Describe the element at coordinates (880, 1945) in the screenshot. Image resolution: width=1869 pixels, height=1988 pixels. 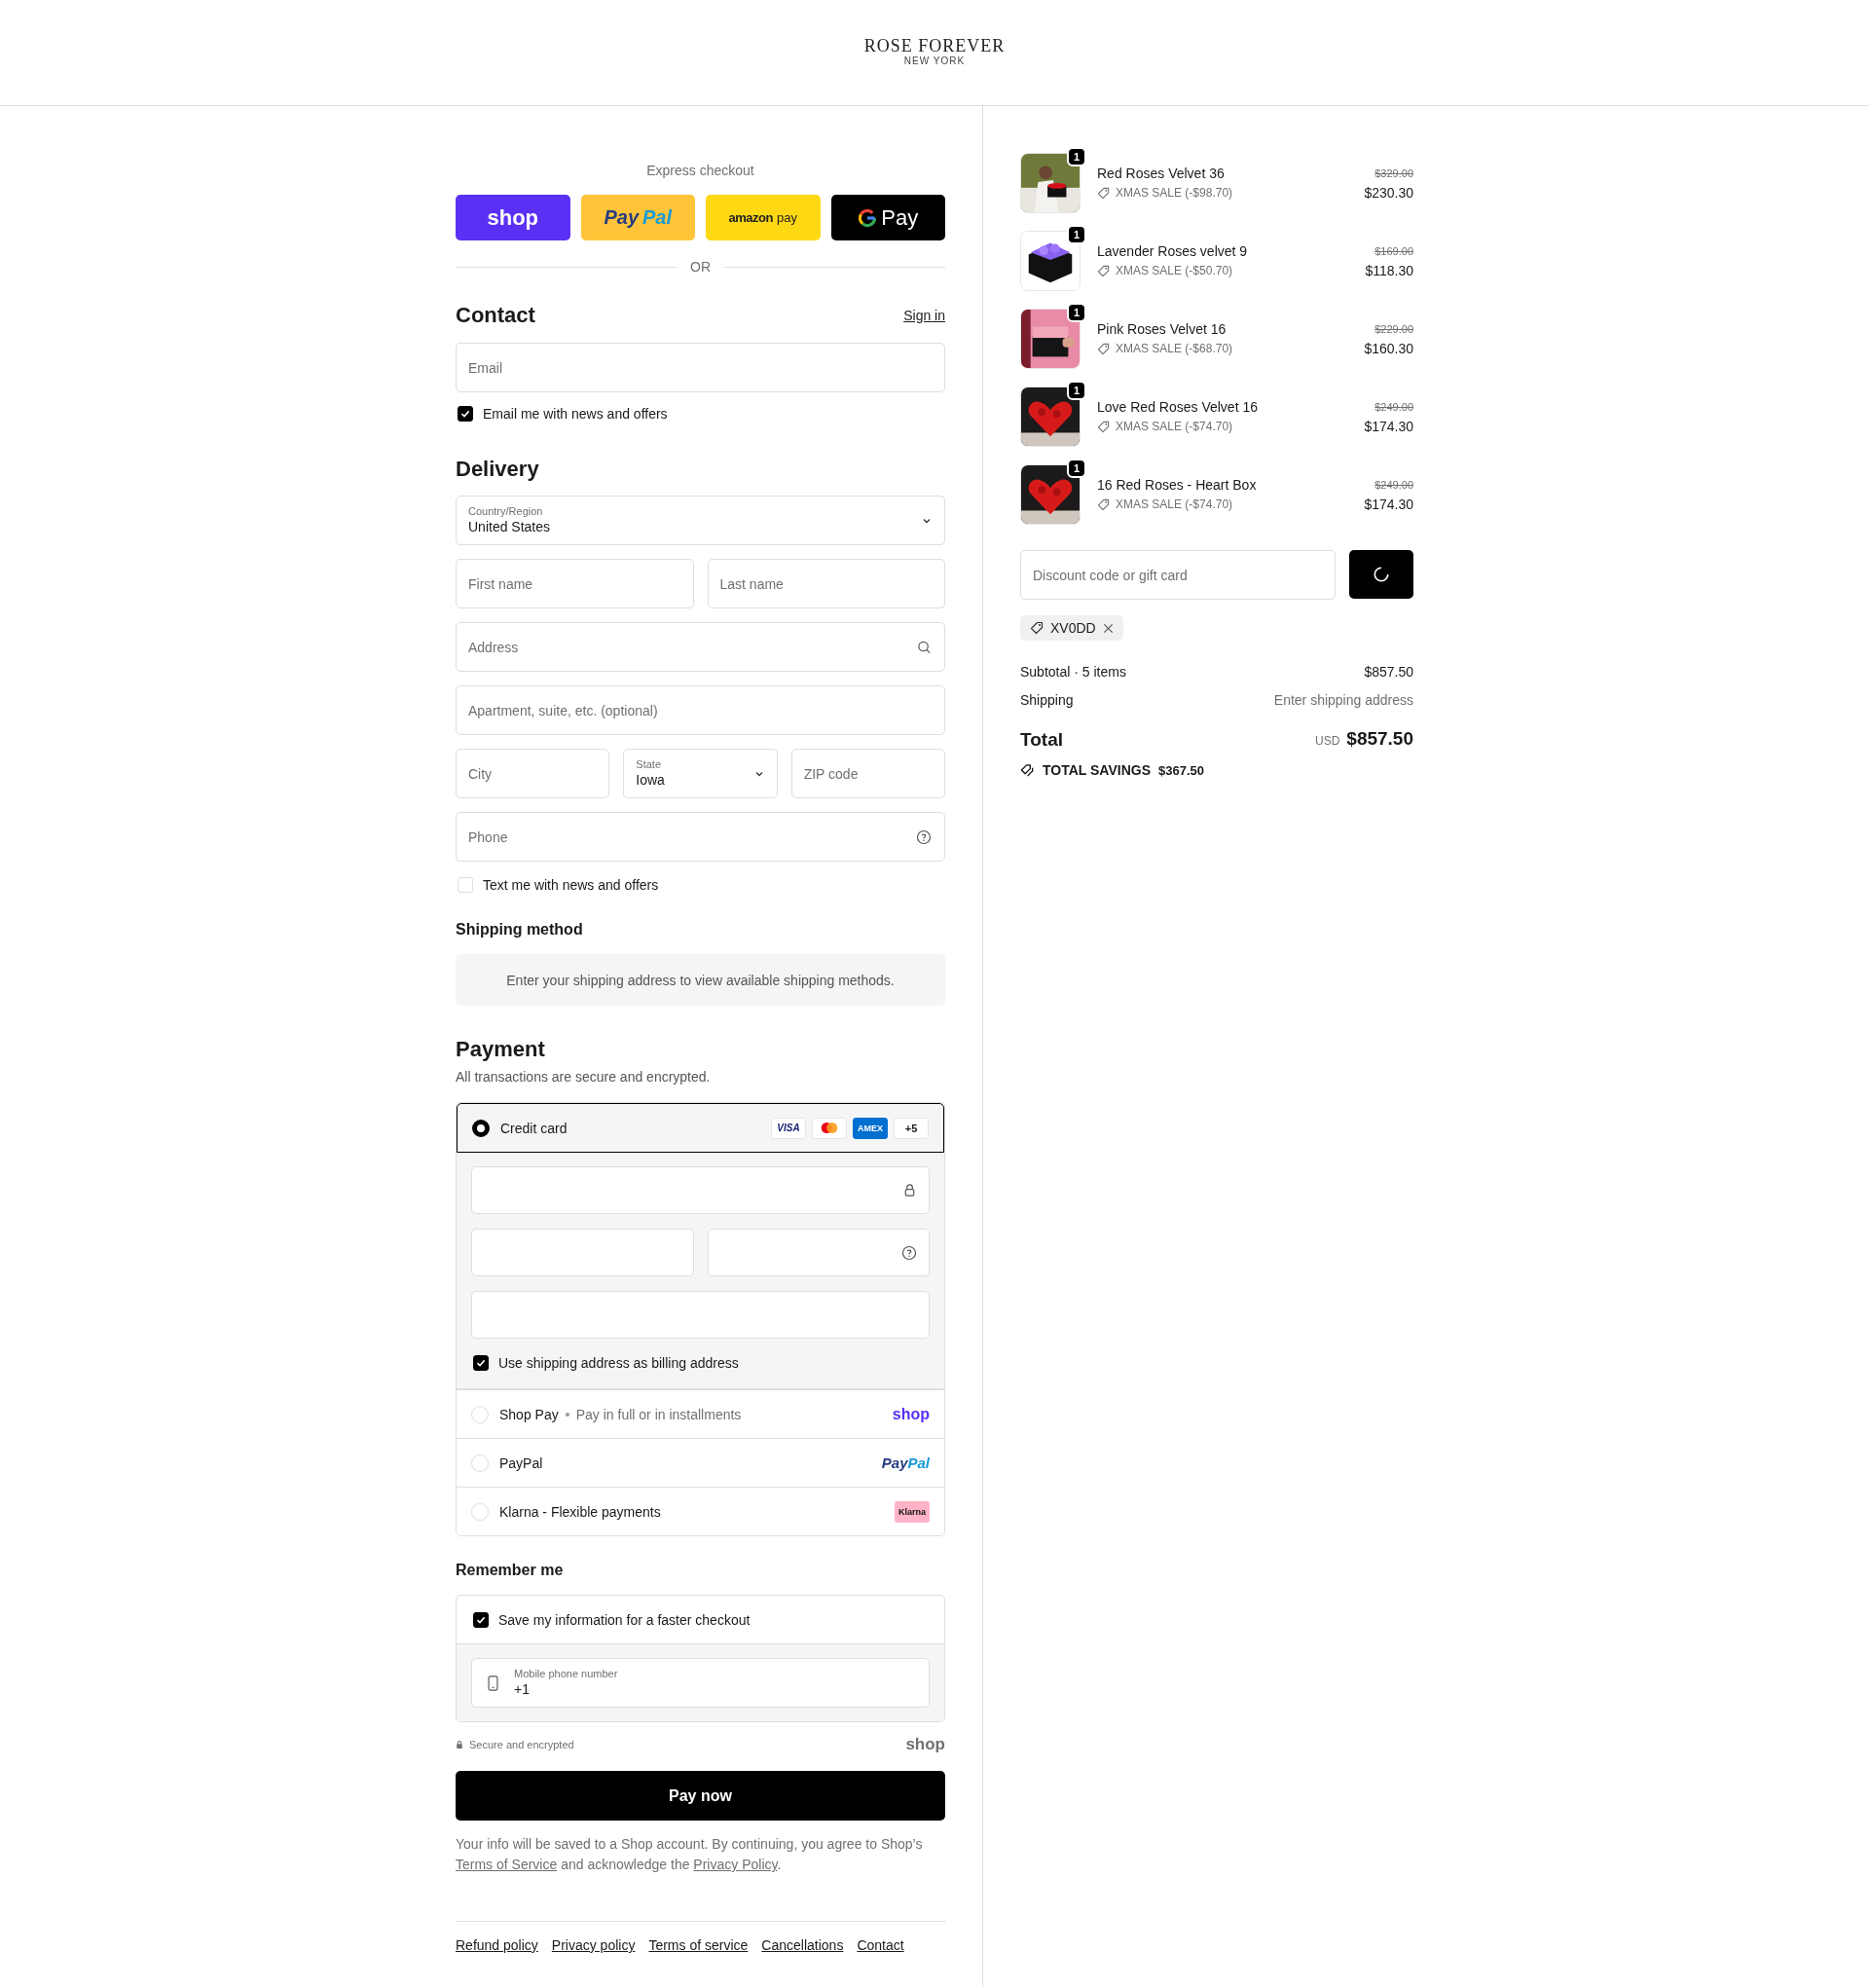
I see `footer-link: Contact` at that location.